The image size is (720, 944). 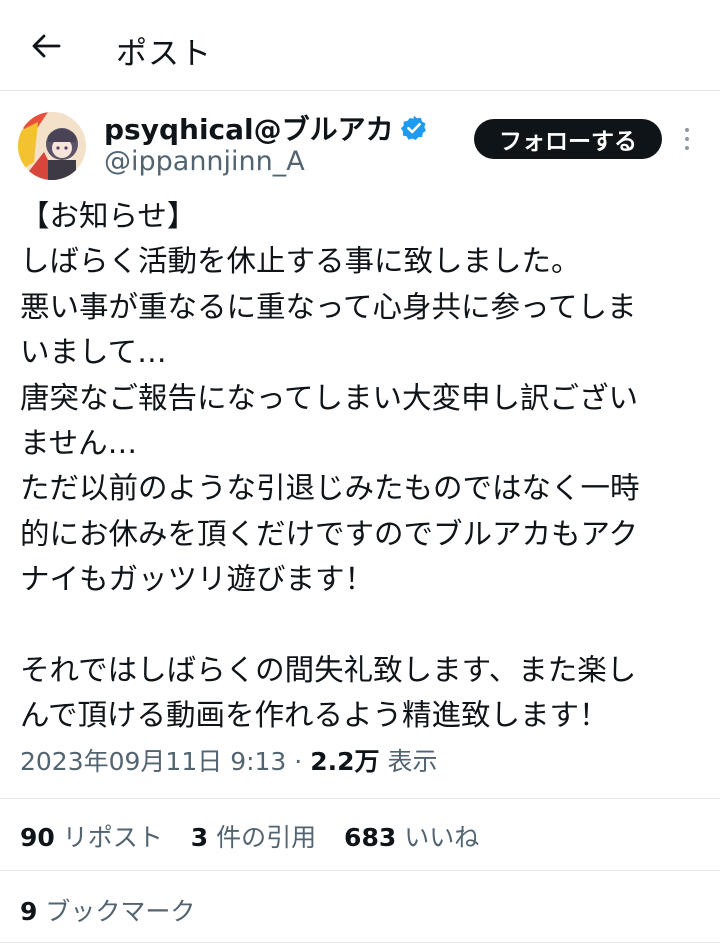 I want to click on meta-divider, so click(x=360, y=798).